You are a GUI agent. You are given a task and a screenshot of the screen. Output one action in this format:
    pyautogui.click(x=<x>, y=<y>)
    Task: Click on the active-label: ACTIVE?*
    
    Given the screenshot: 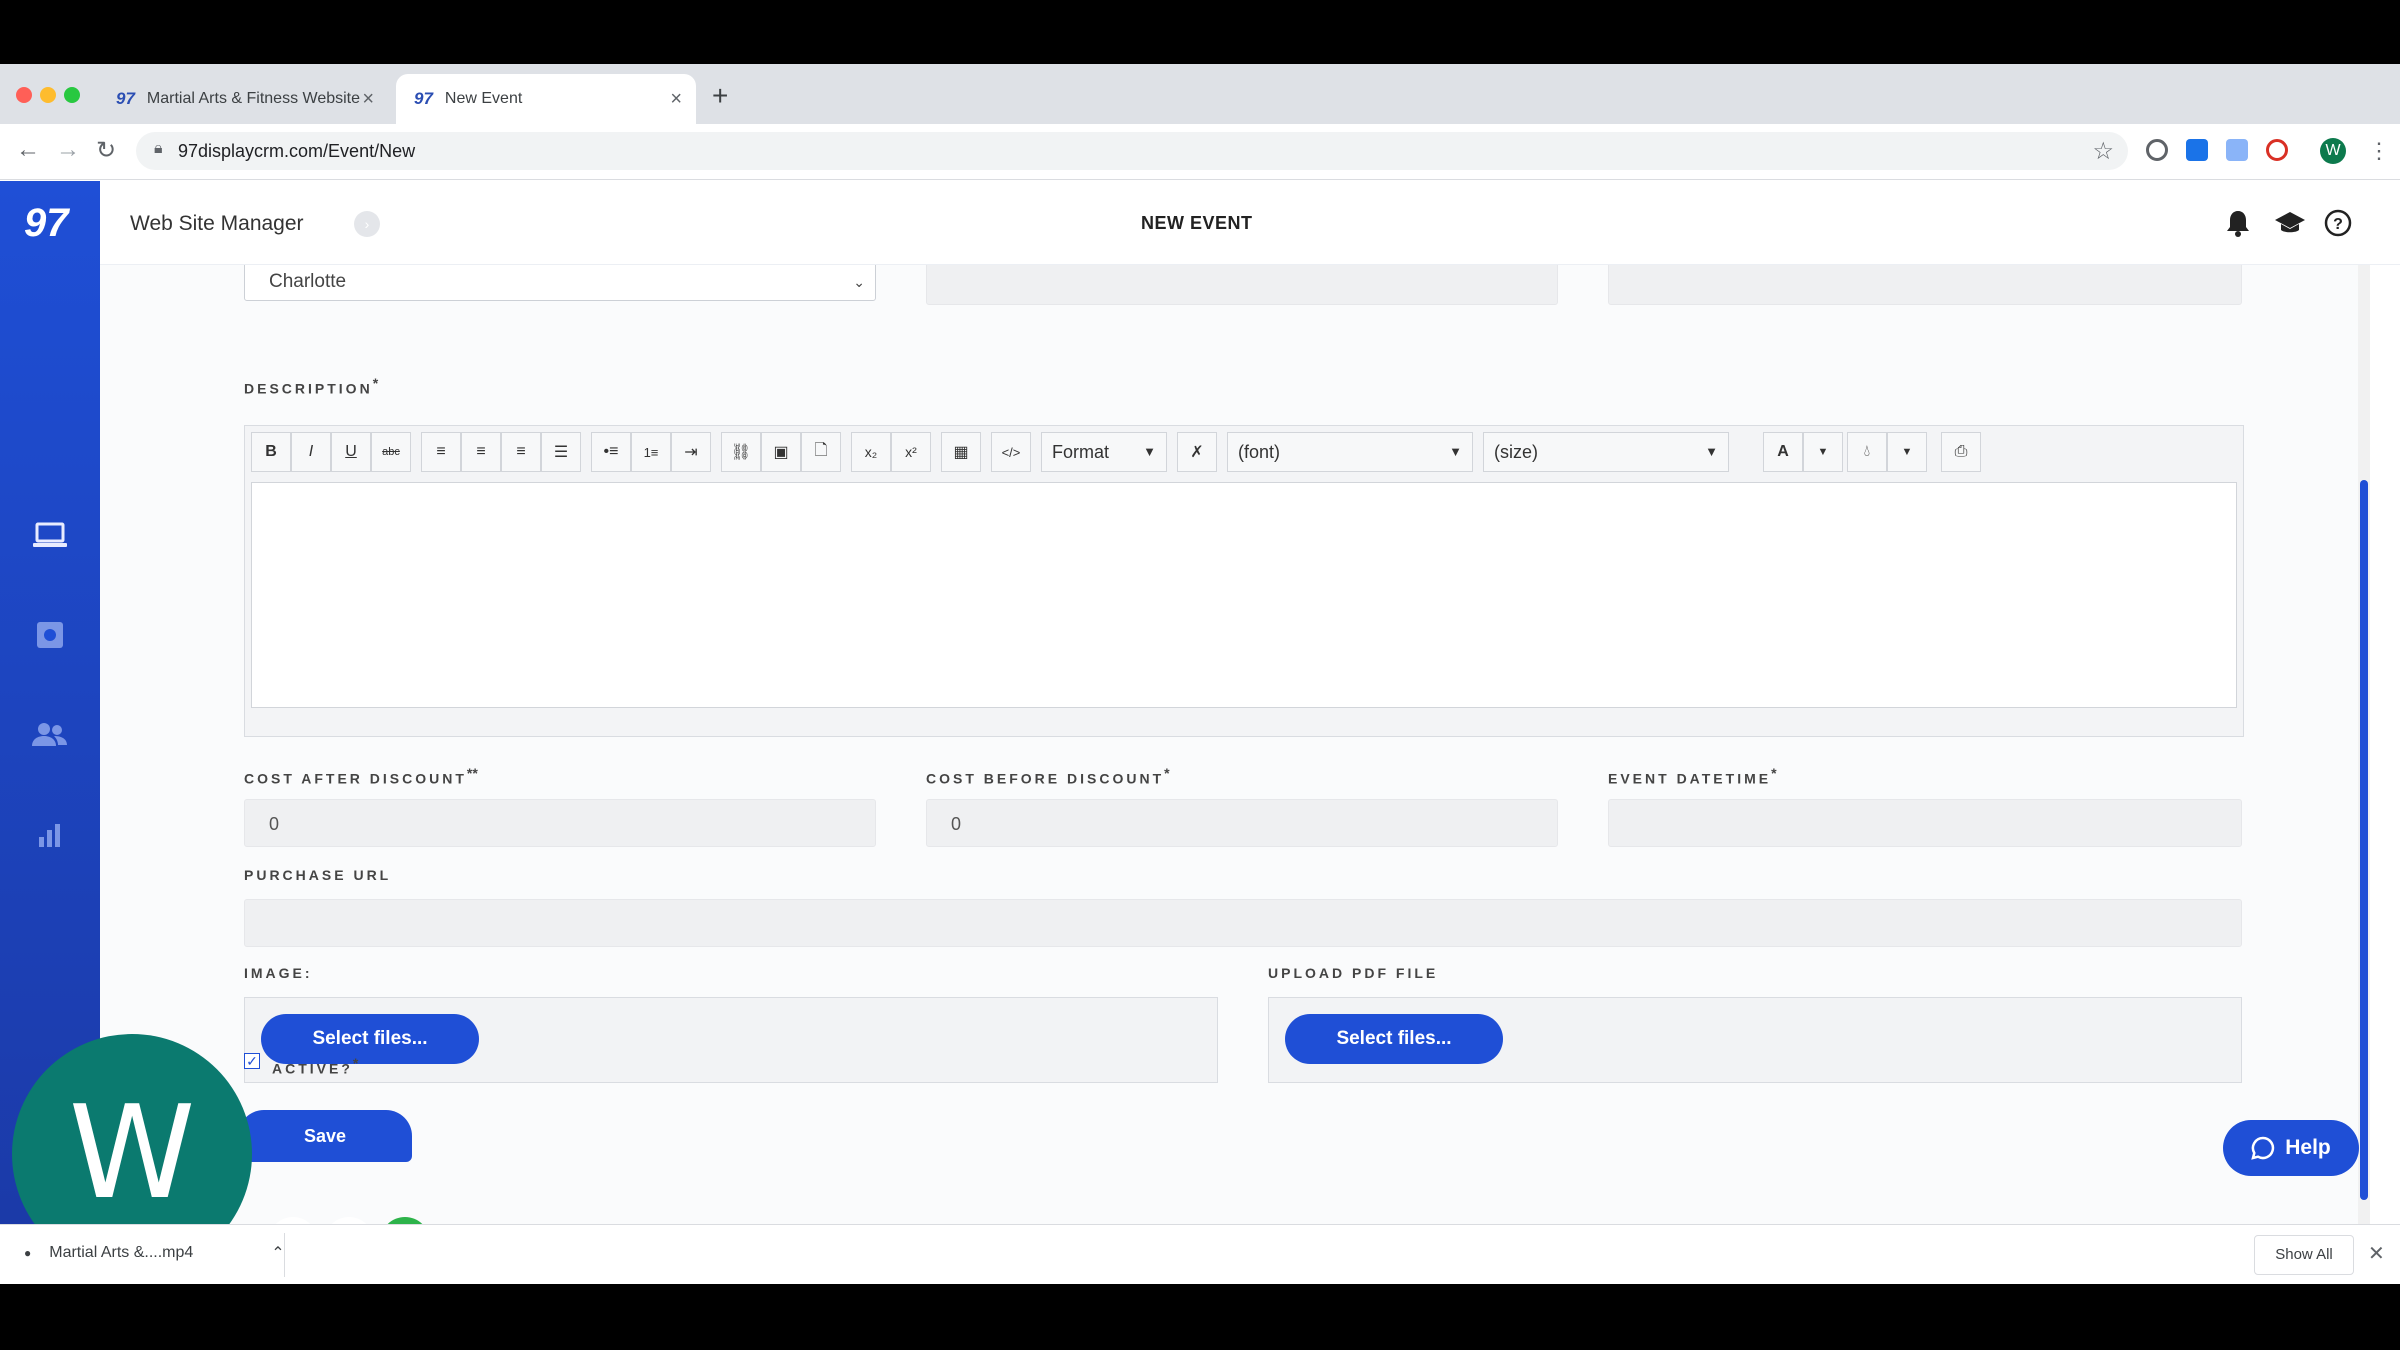 What is the action you would take?
    pyautogui.click(x=315, y=1066)
    